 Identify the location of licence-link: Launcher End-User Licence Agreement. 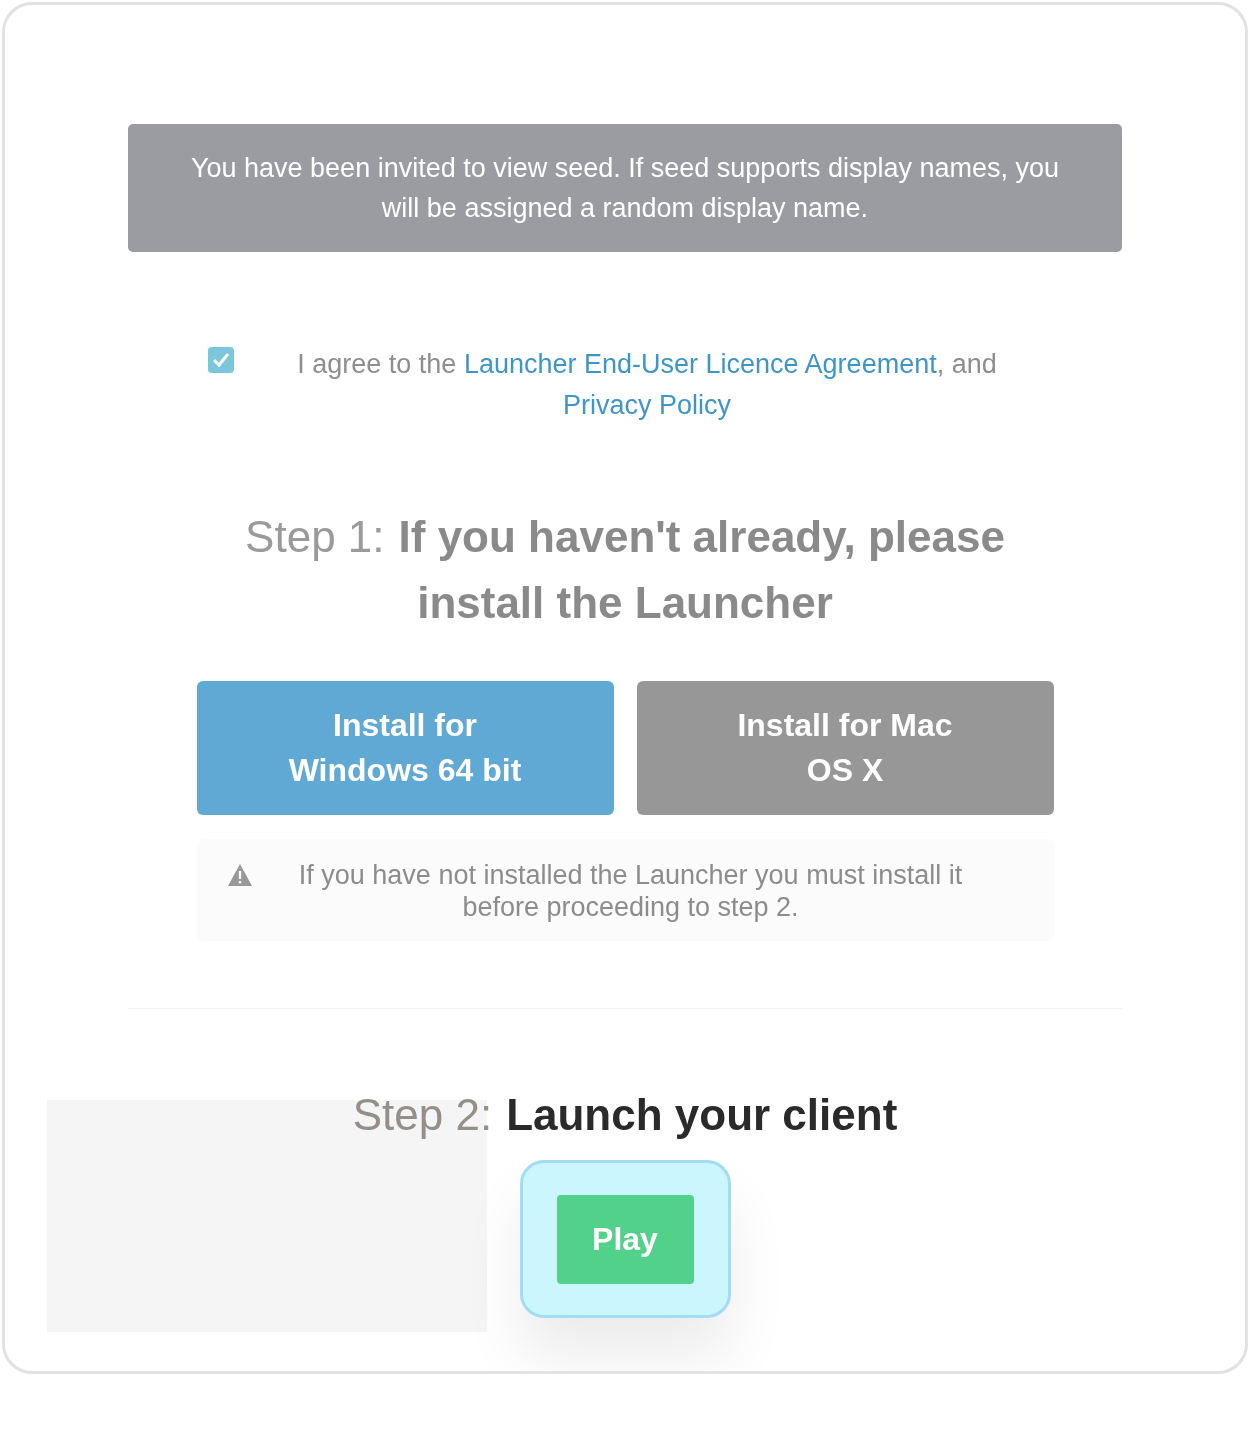
(700, 364).